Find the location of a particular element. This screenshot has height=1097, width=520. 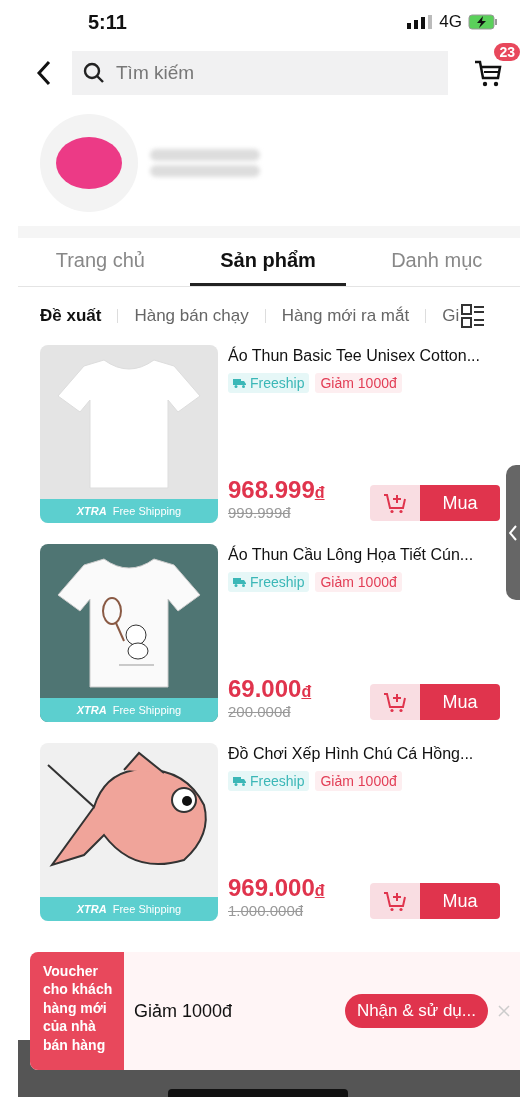

page-tab: Trang chủ is located at coordinates (100, 262).